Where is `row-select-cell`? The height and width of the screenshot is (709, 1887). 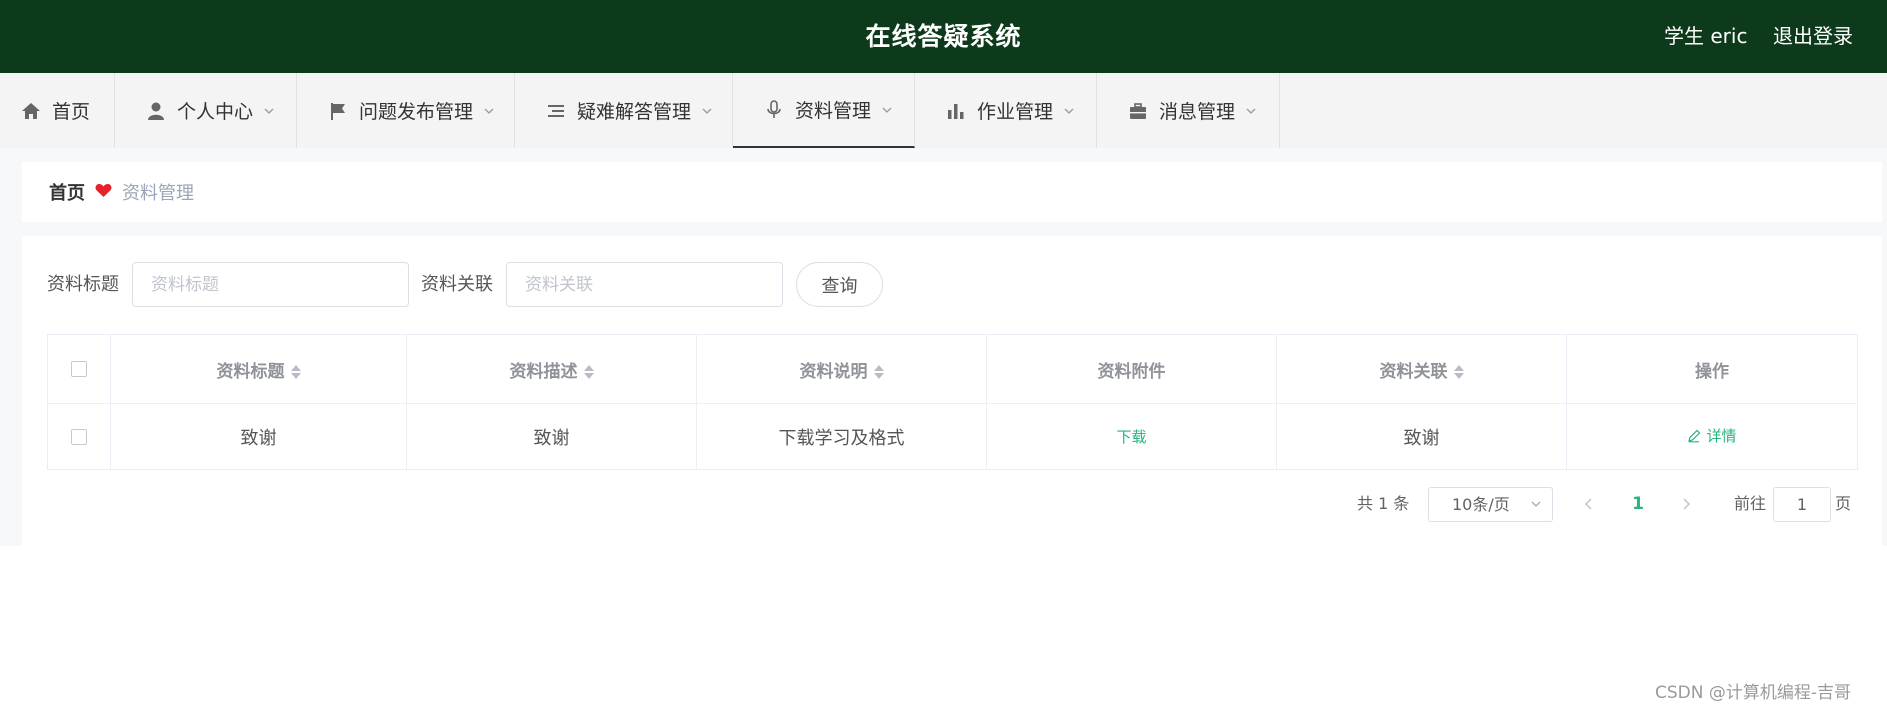
row-select-cell is located at coordinates (79, 436).